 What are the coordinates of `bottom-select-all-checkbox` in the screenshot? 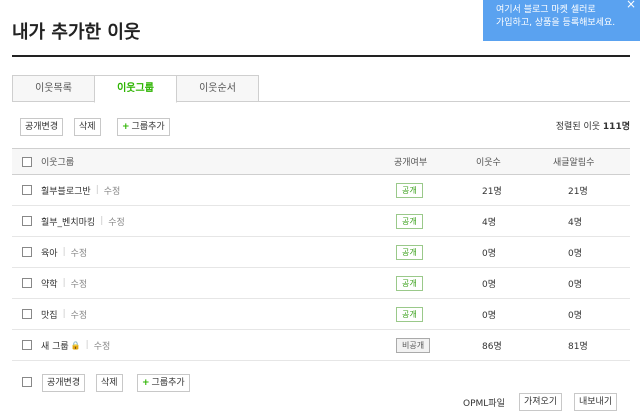 It's located at (27, 382).